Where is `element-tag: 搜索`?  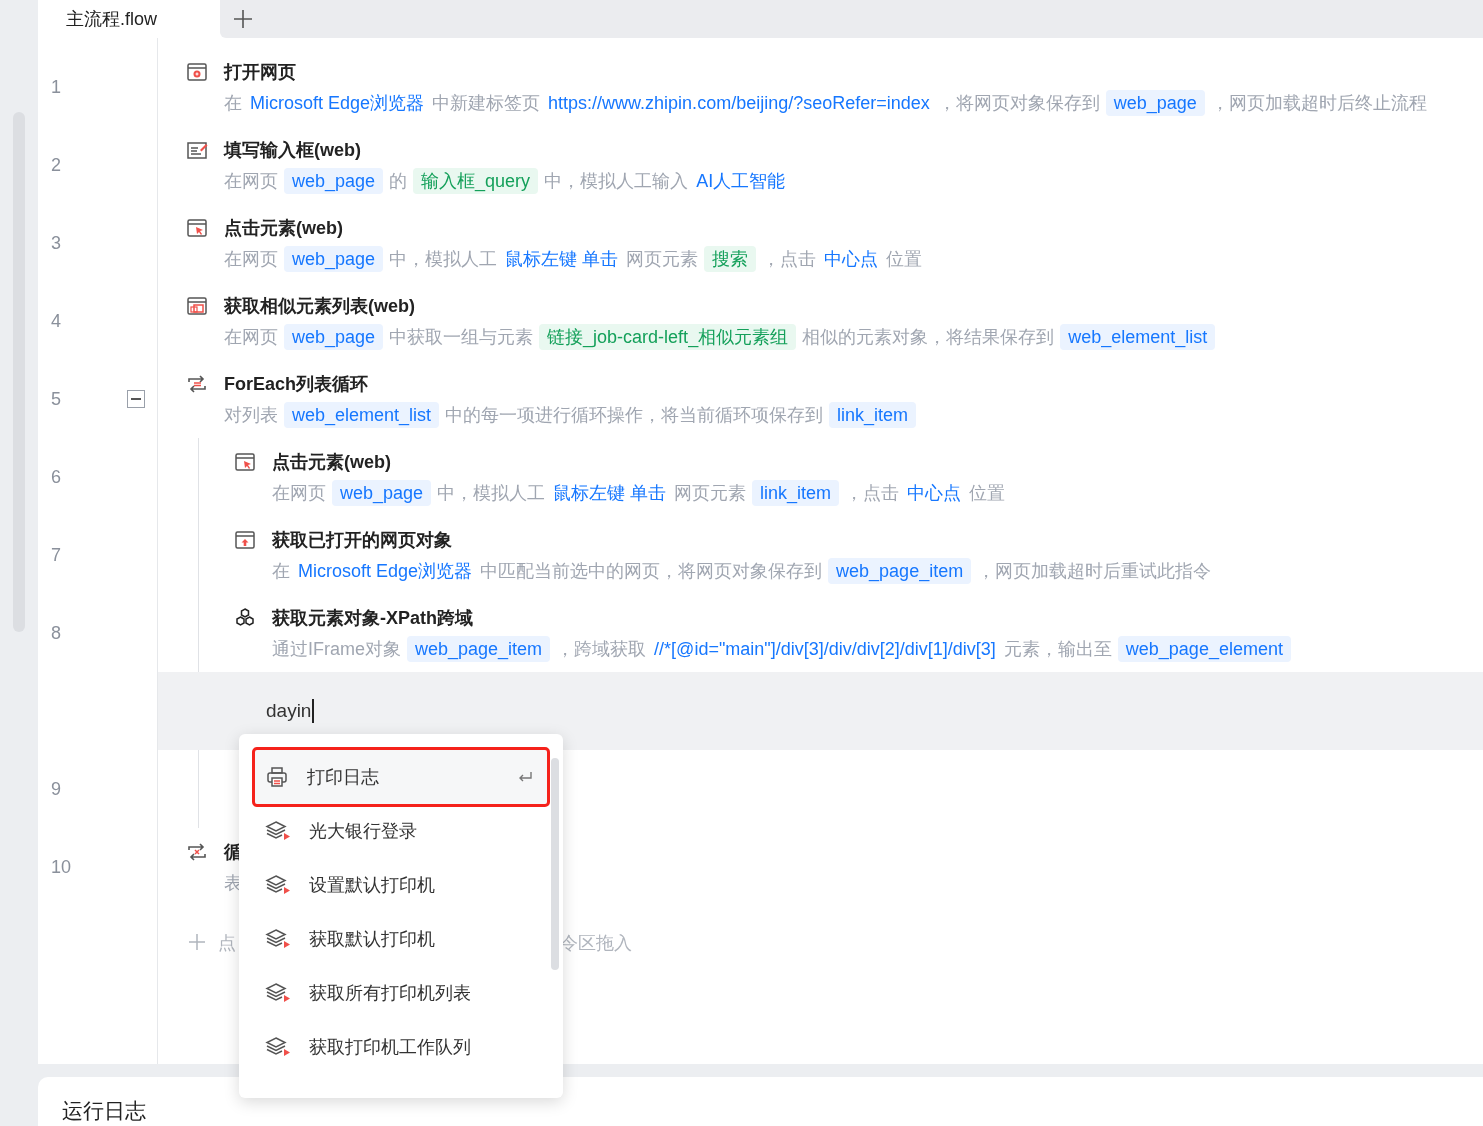
element-tag: 搜索 is located at coordinates (730, 259).